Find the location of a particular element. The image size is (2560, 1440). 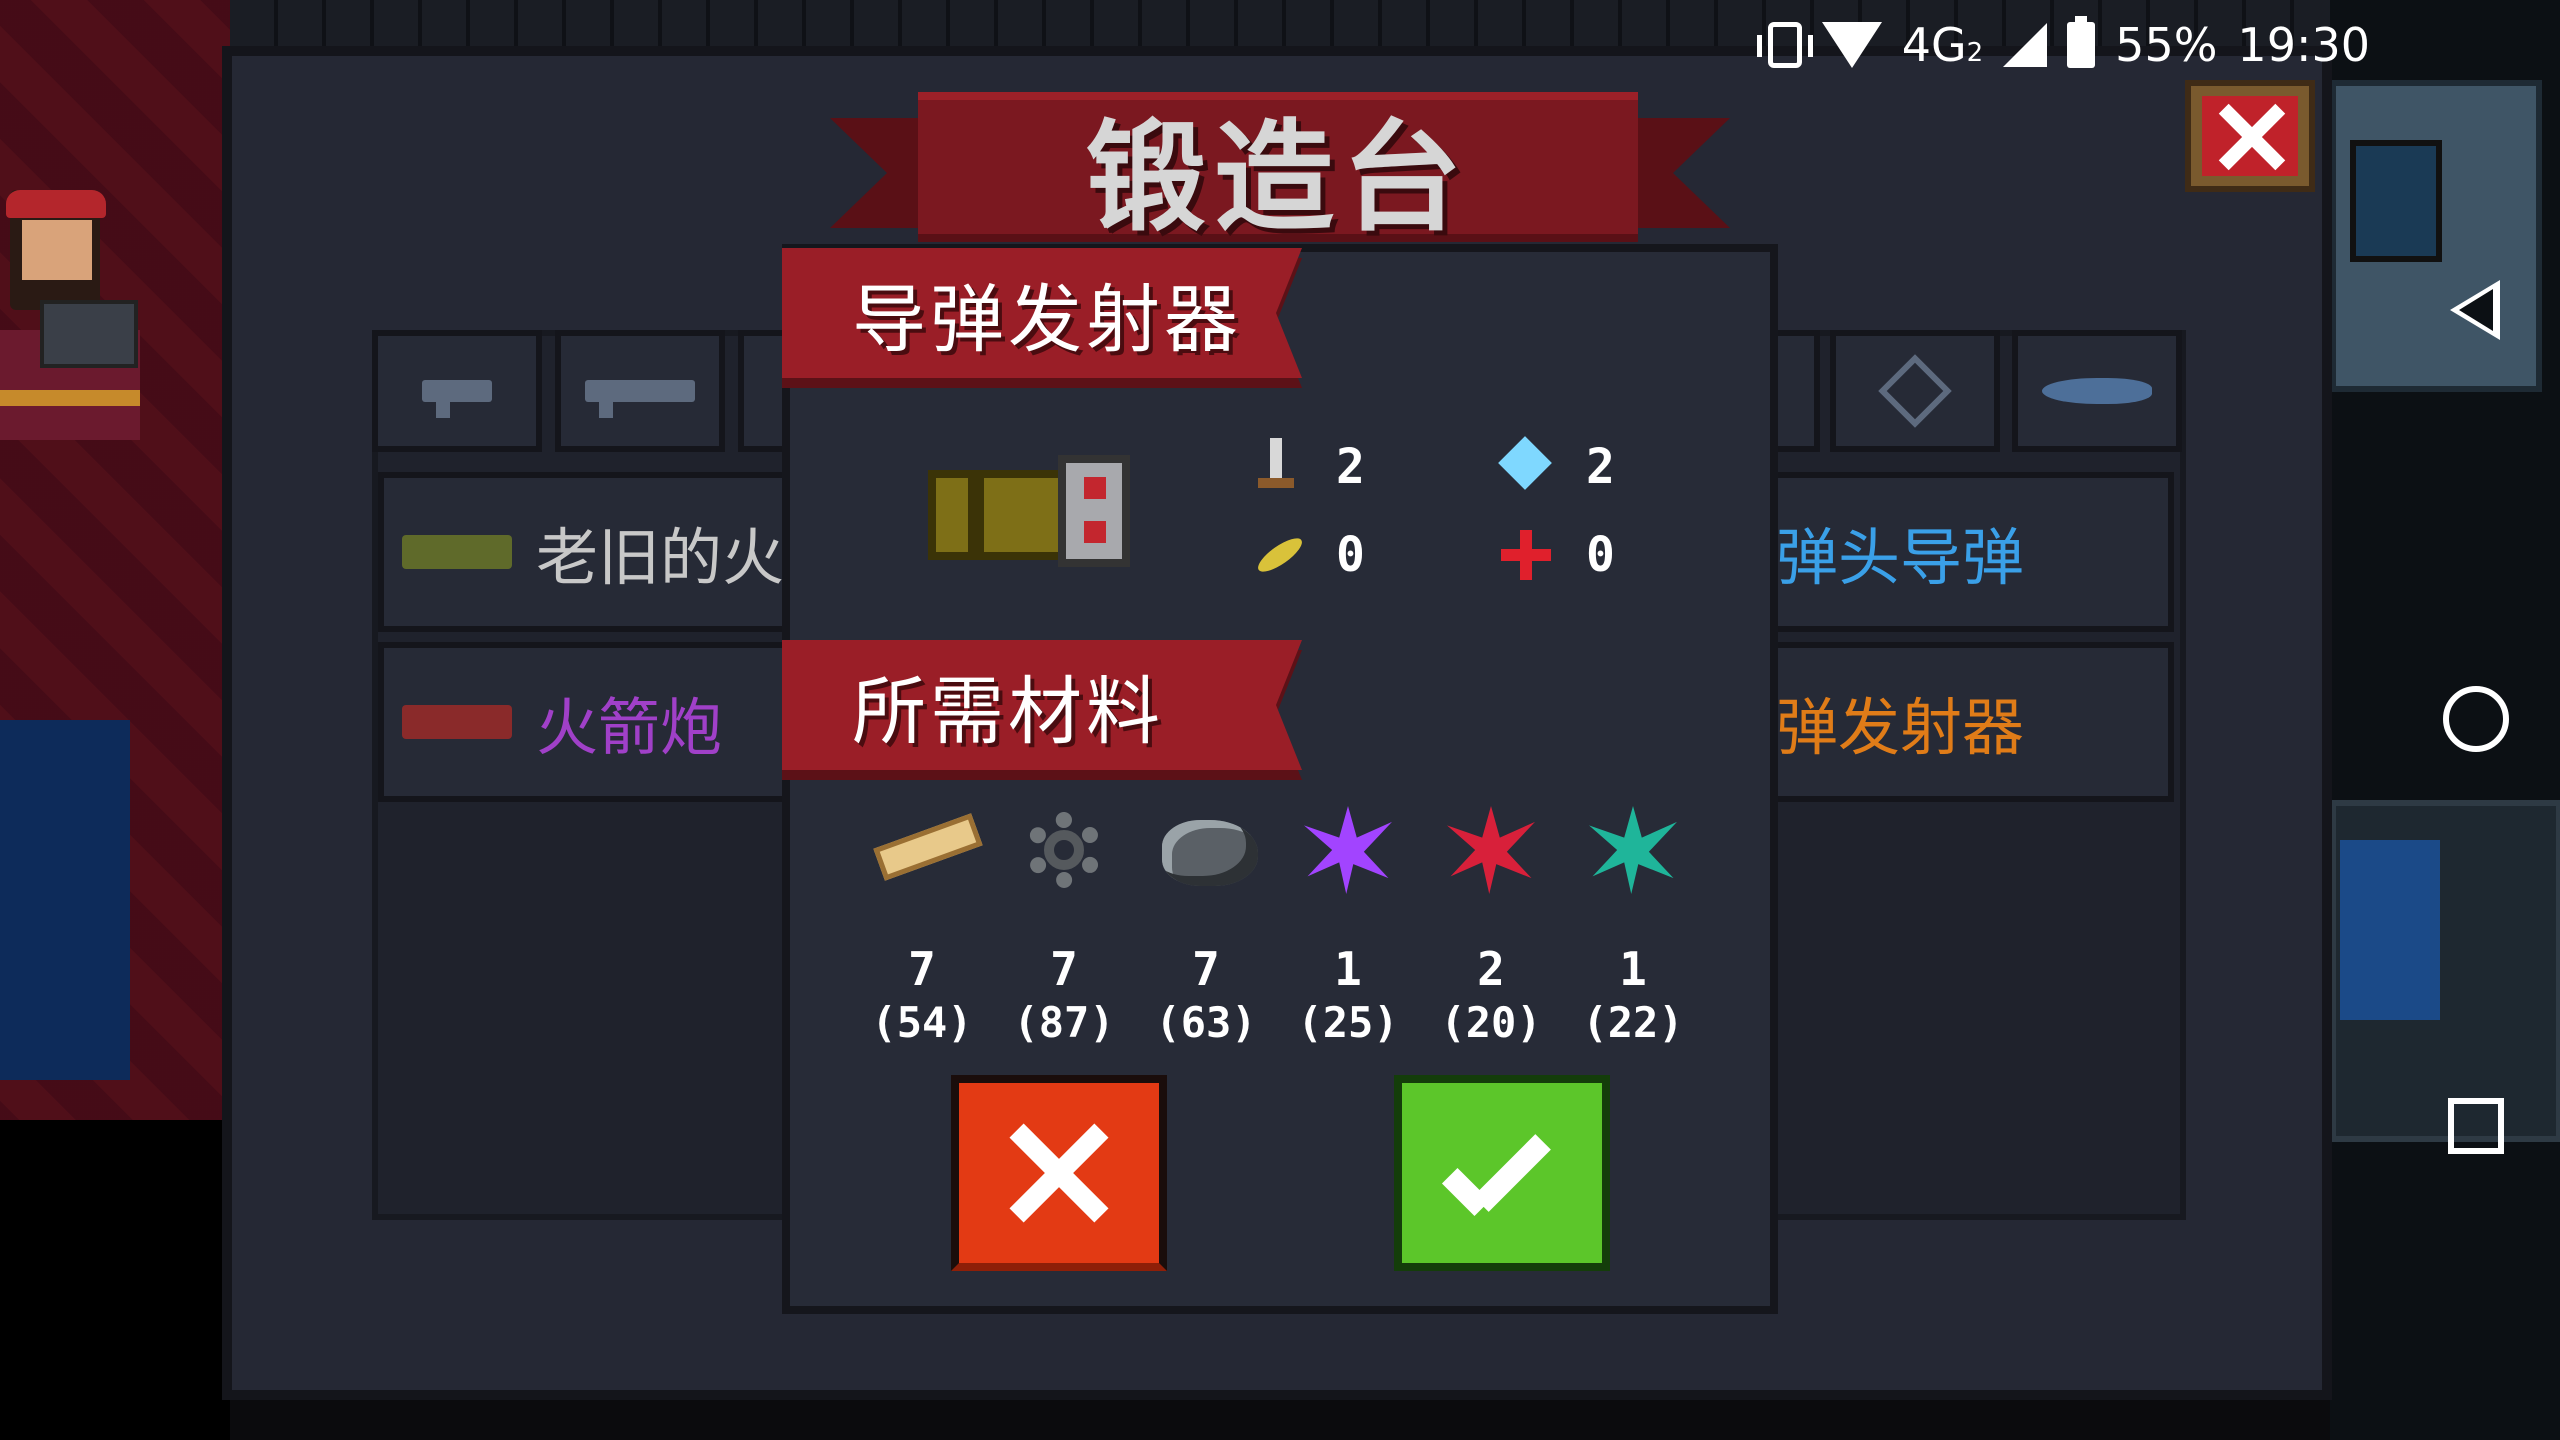

checkmark-icon is located at coordinates (1502, 1173).